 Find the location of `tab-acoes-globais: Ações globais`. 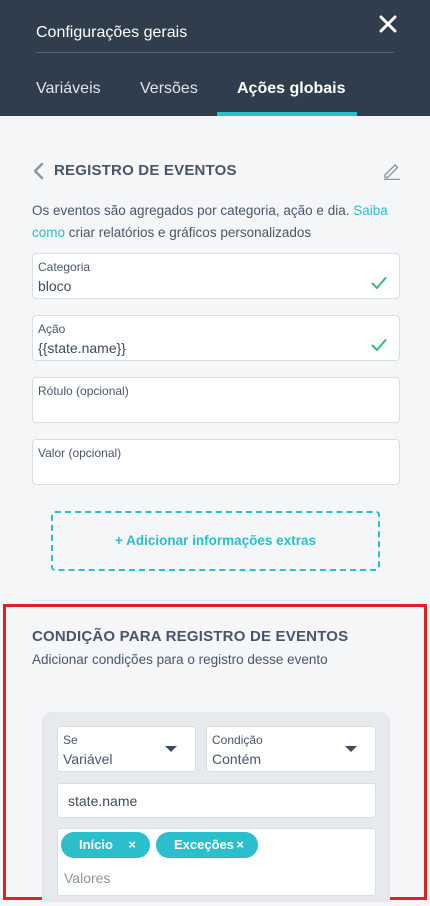

tab-acoes-globais: Ações globais is located at coordinates (291, 89).